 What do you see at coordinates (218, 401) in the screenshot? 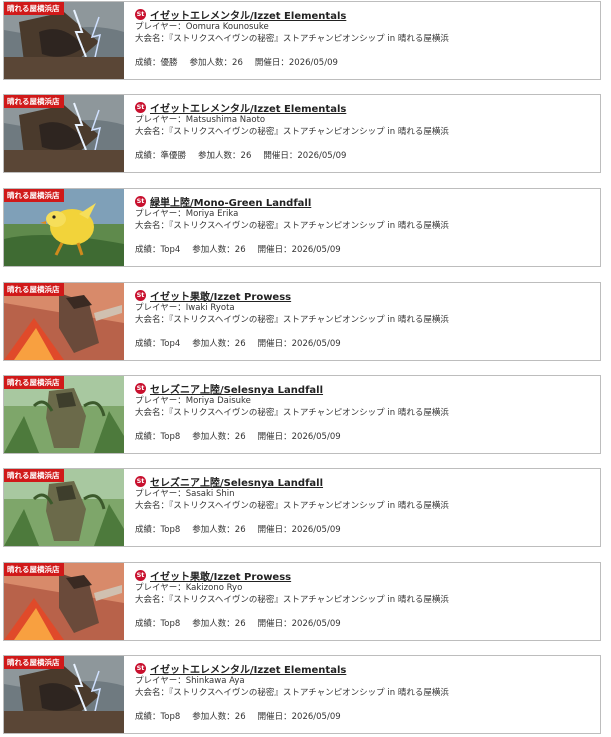
I see `player-name: Moriya Daisuke` at bounding box center [218, 401].